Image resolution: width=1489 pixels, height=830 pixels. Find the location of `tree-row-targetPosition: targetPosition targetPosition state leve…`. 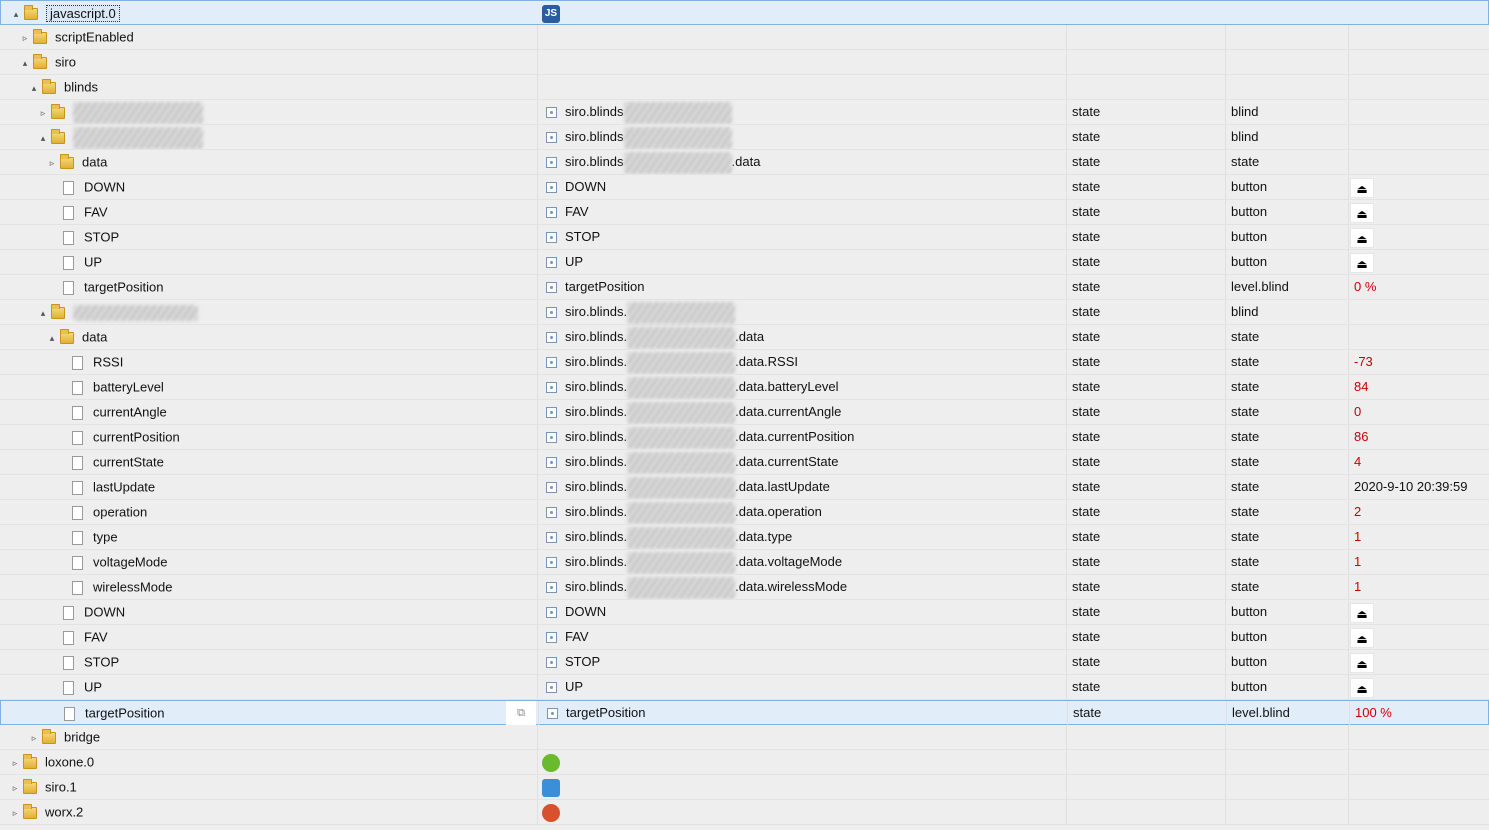

tree-row-targetPosition: targetPosition targetPosition state leve… is located at coordinates (744, 287).